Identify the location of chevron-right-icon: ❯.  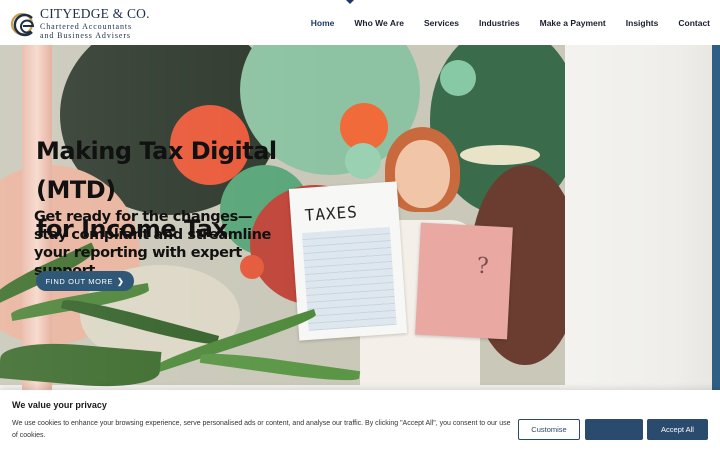
(121, 281).